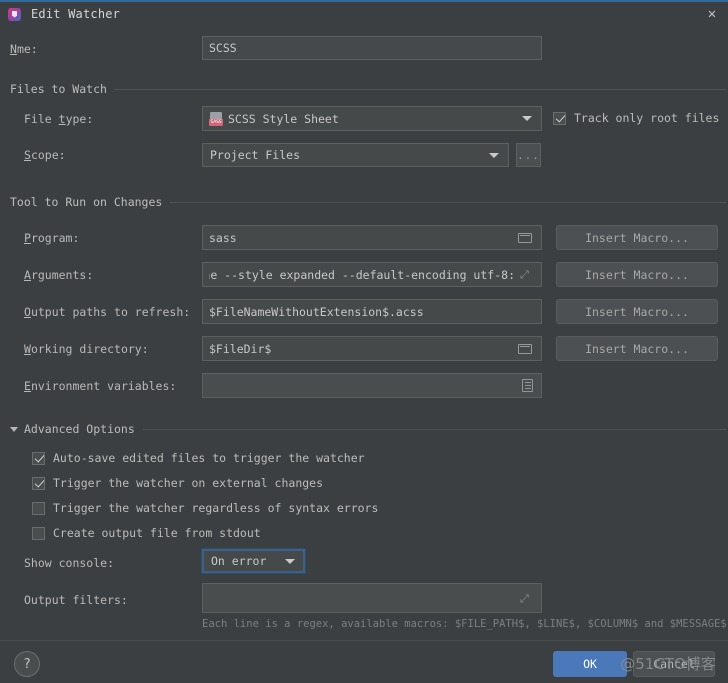 This screenshot has height=683, width=728. Describe the element at coordinates (86, 202) in the screenshot. I see `section-tool-to-run-label: Tool to Run on Changes` at that location.